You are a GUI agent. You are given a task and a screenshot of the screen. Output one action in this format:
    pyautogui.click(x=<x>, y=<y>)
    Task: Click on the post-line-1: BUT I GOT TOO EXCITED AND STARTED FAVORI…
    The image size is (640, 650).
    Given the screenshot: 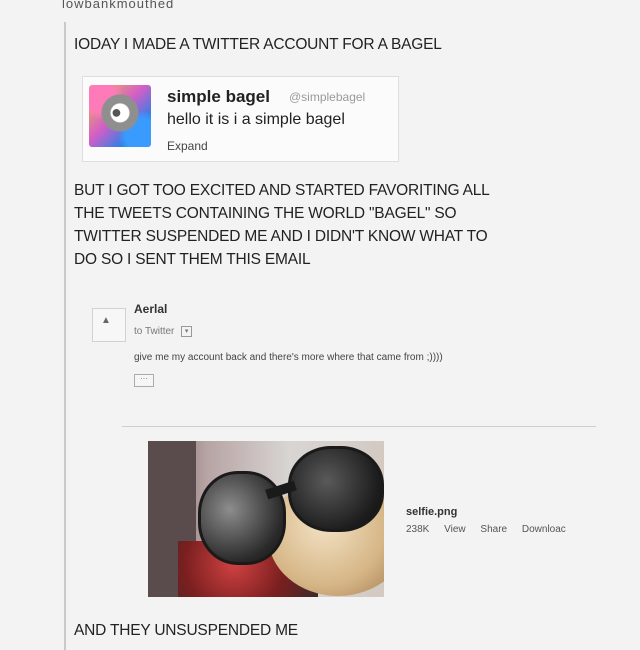 What is the action you would take?
    pyautogui.click(x=282, y=190)
    